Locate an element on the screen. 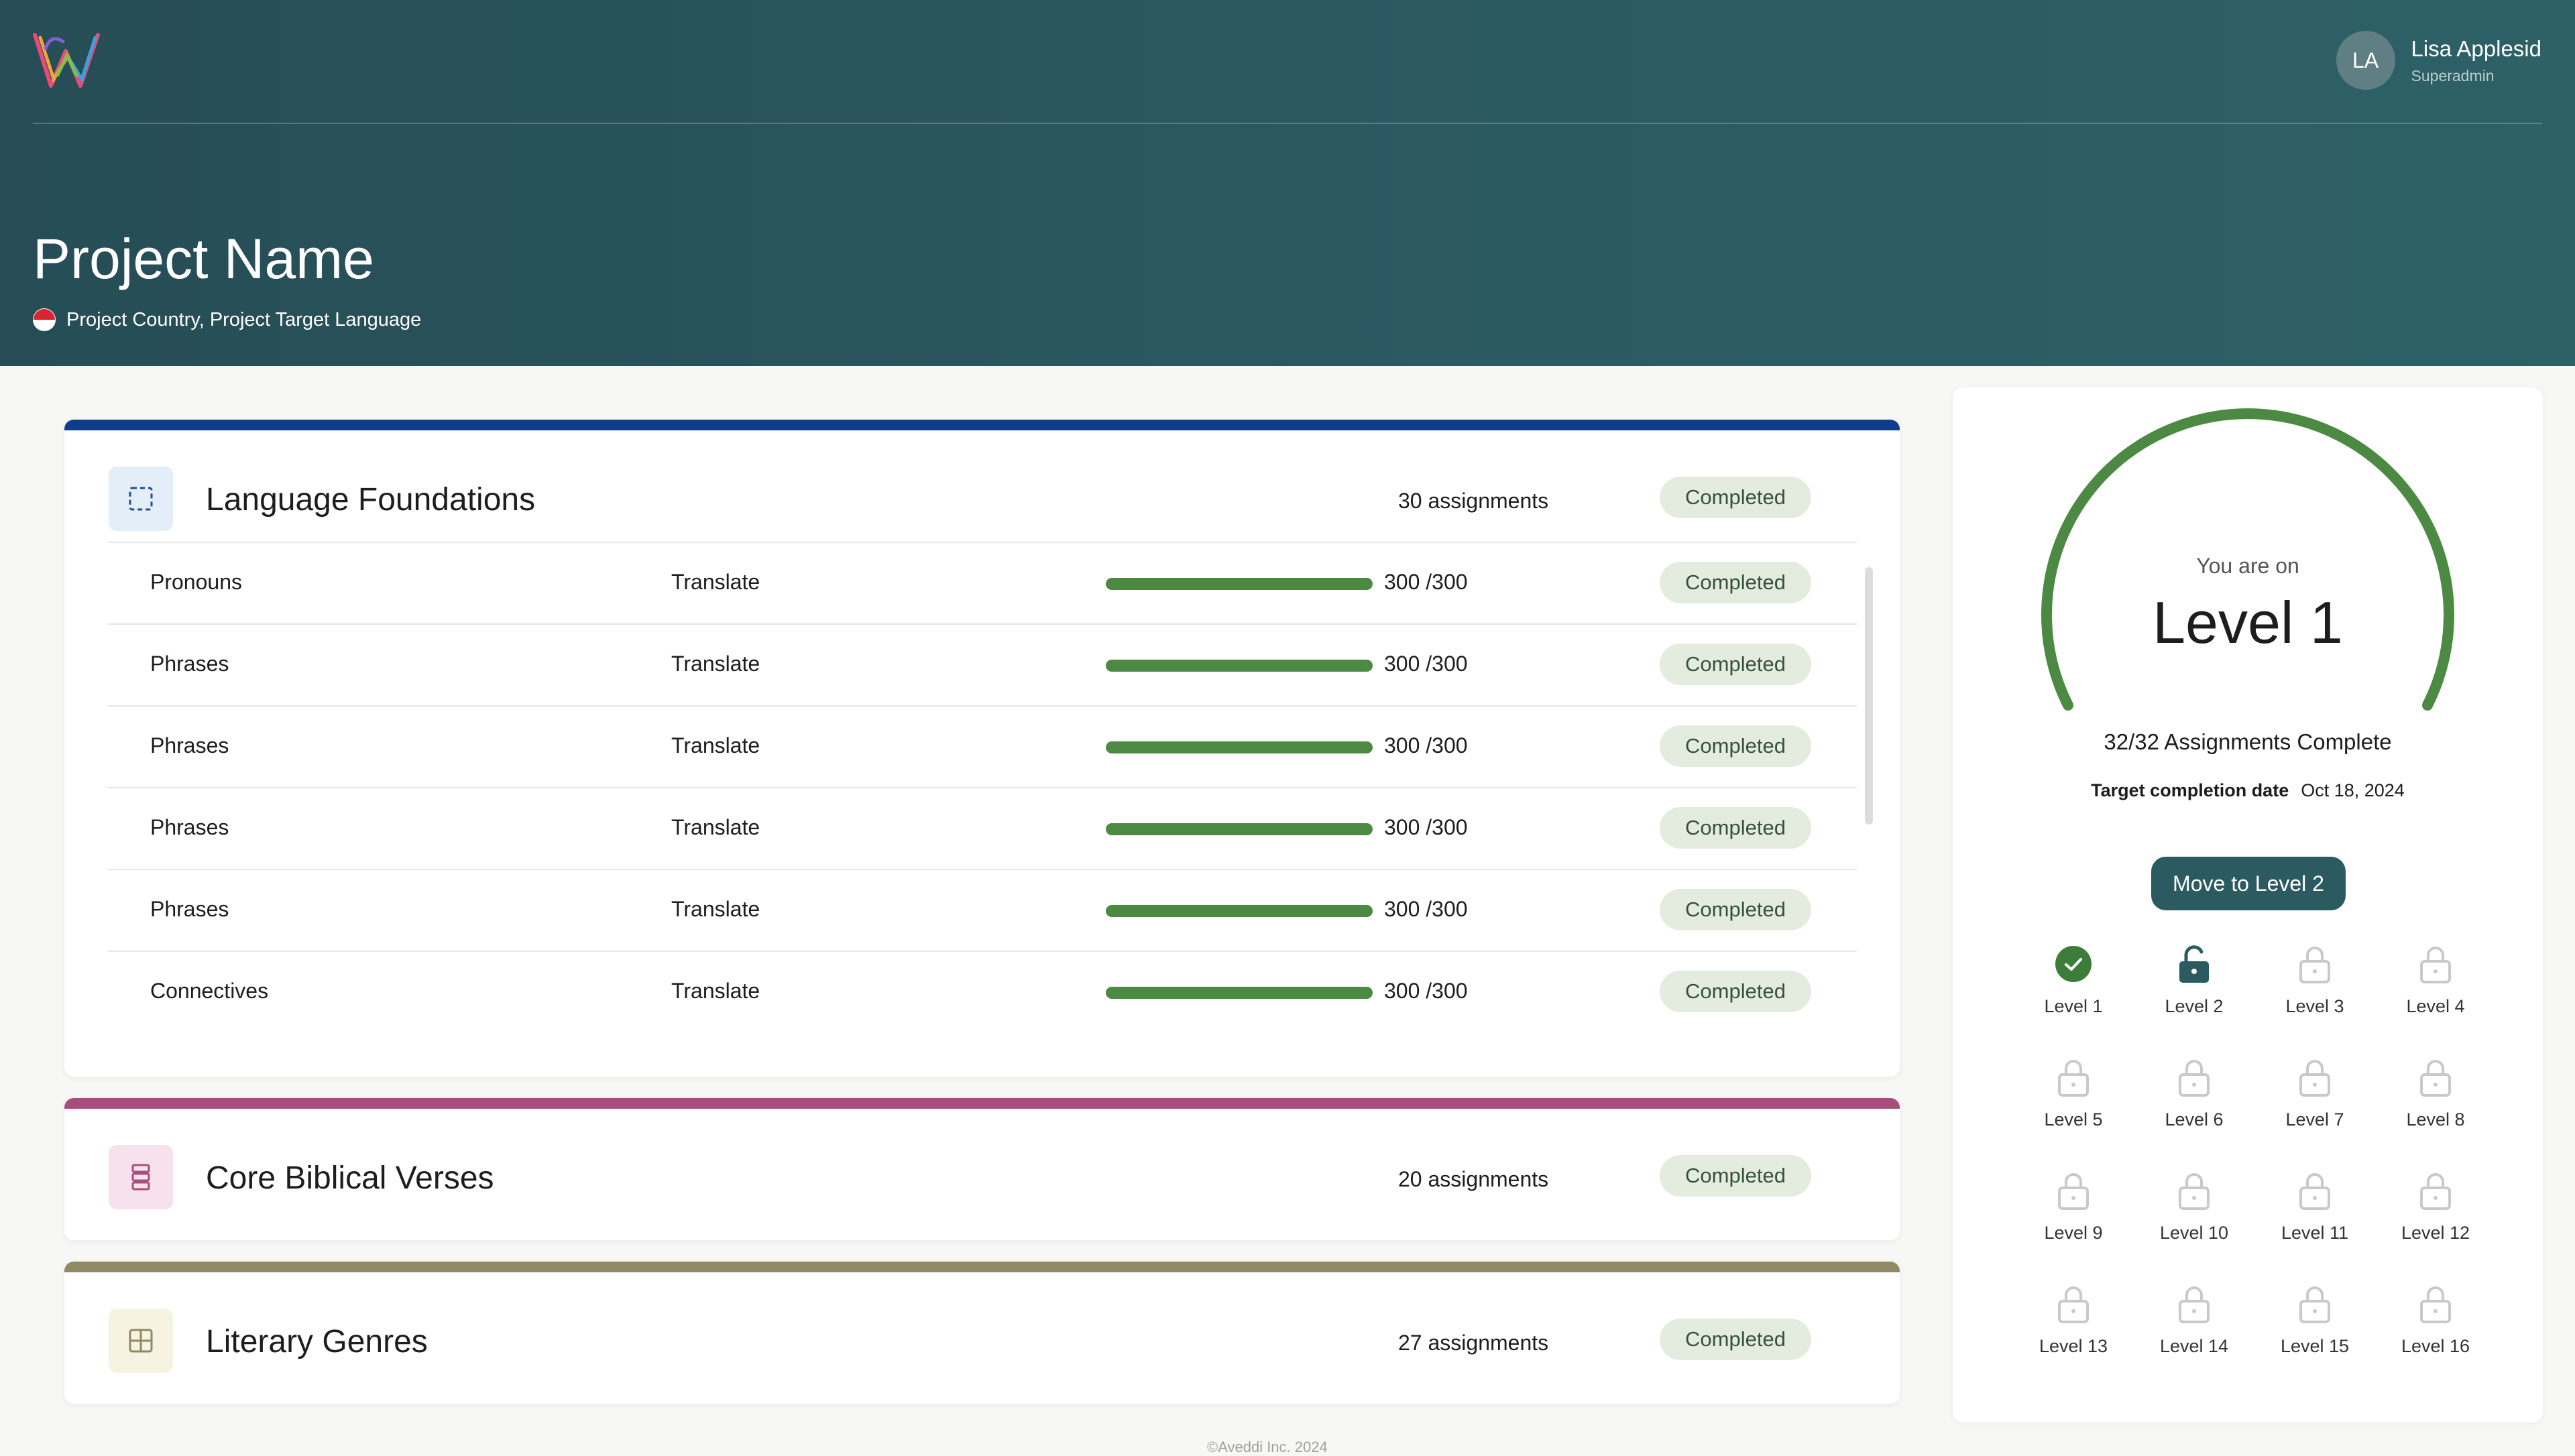 This screenshot has height=1456, width=2575. level-label: Level 13 is located at coordinates (2073, 1346).